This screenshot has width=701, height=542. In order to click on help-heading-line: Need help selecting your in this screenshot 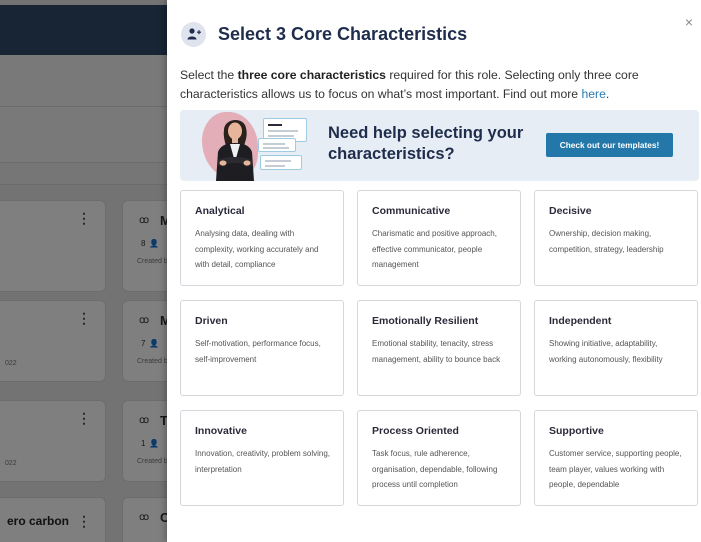, I will do `click(426, 133)`.